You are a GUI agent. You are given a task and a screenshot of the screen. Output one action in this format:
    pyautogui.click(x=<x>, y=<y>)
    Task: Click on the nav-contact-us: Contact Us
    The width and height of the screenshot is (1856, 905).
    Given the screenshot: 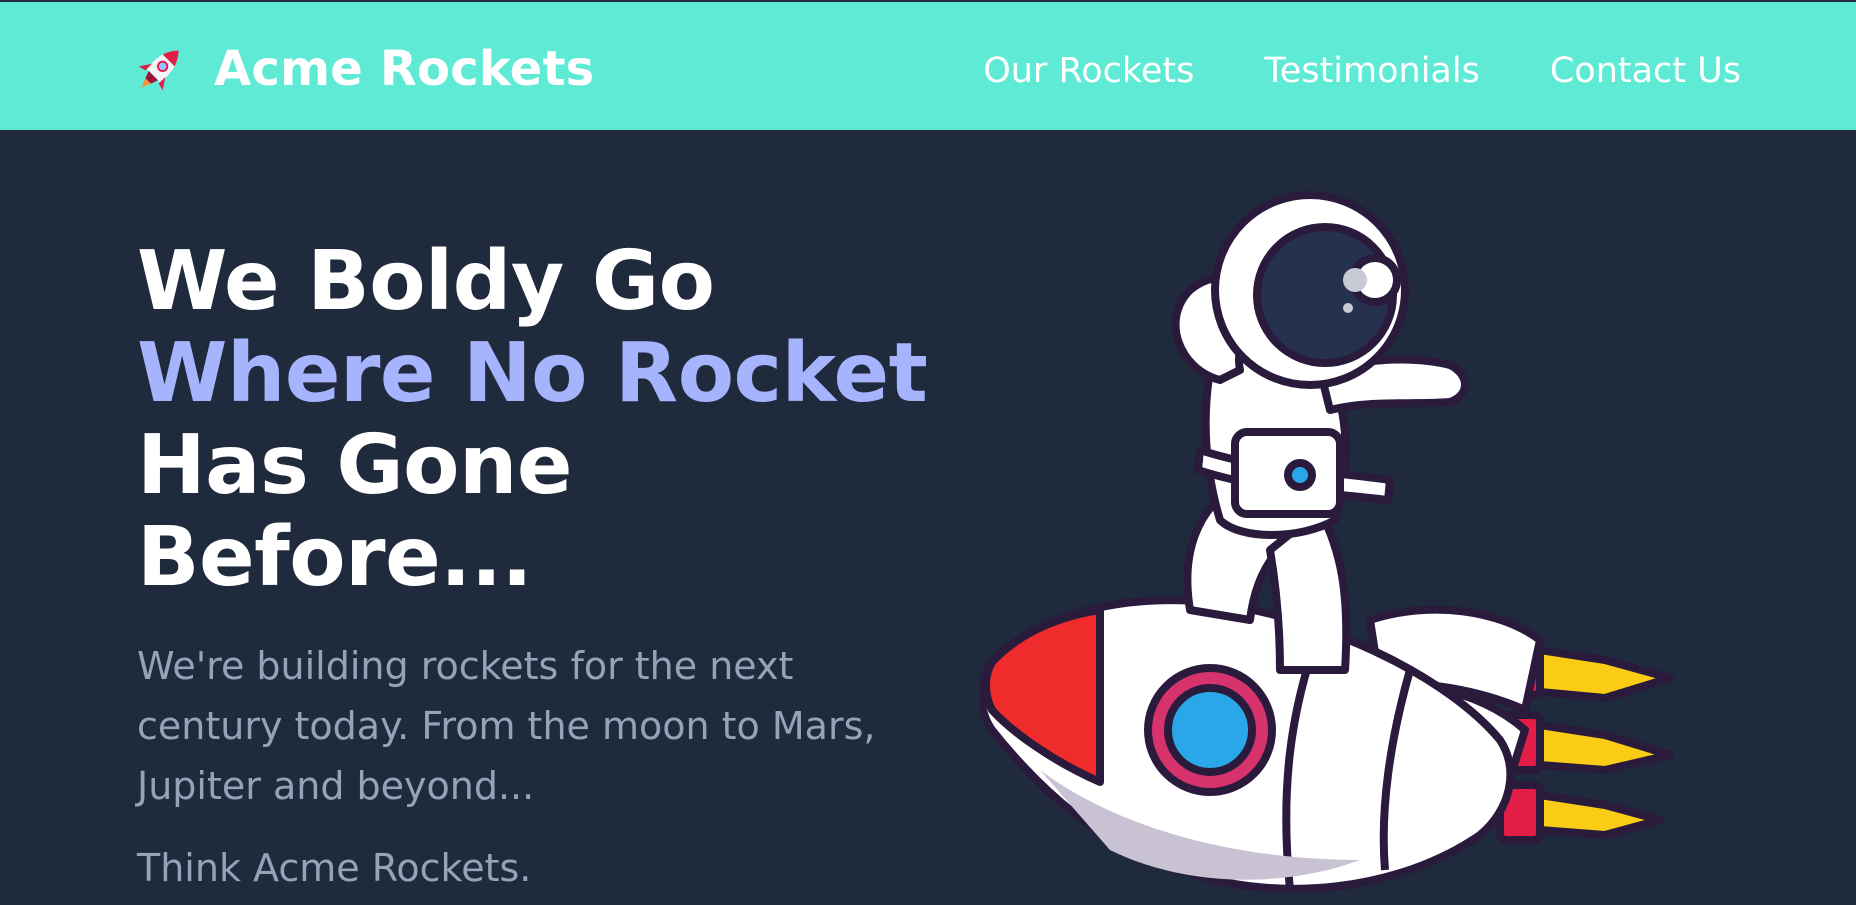 What is the action you would take?
    pyautogui.click(x=1645, y=71)
    